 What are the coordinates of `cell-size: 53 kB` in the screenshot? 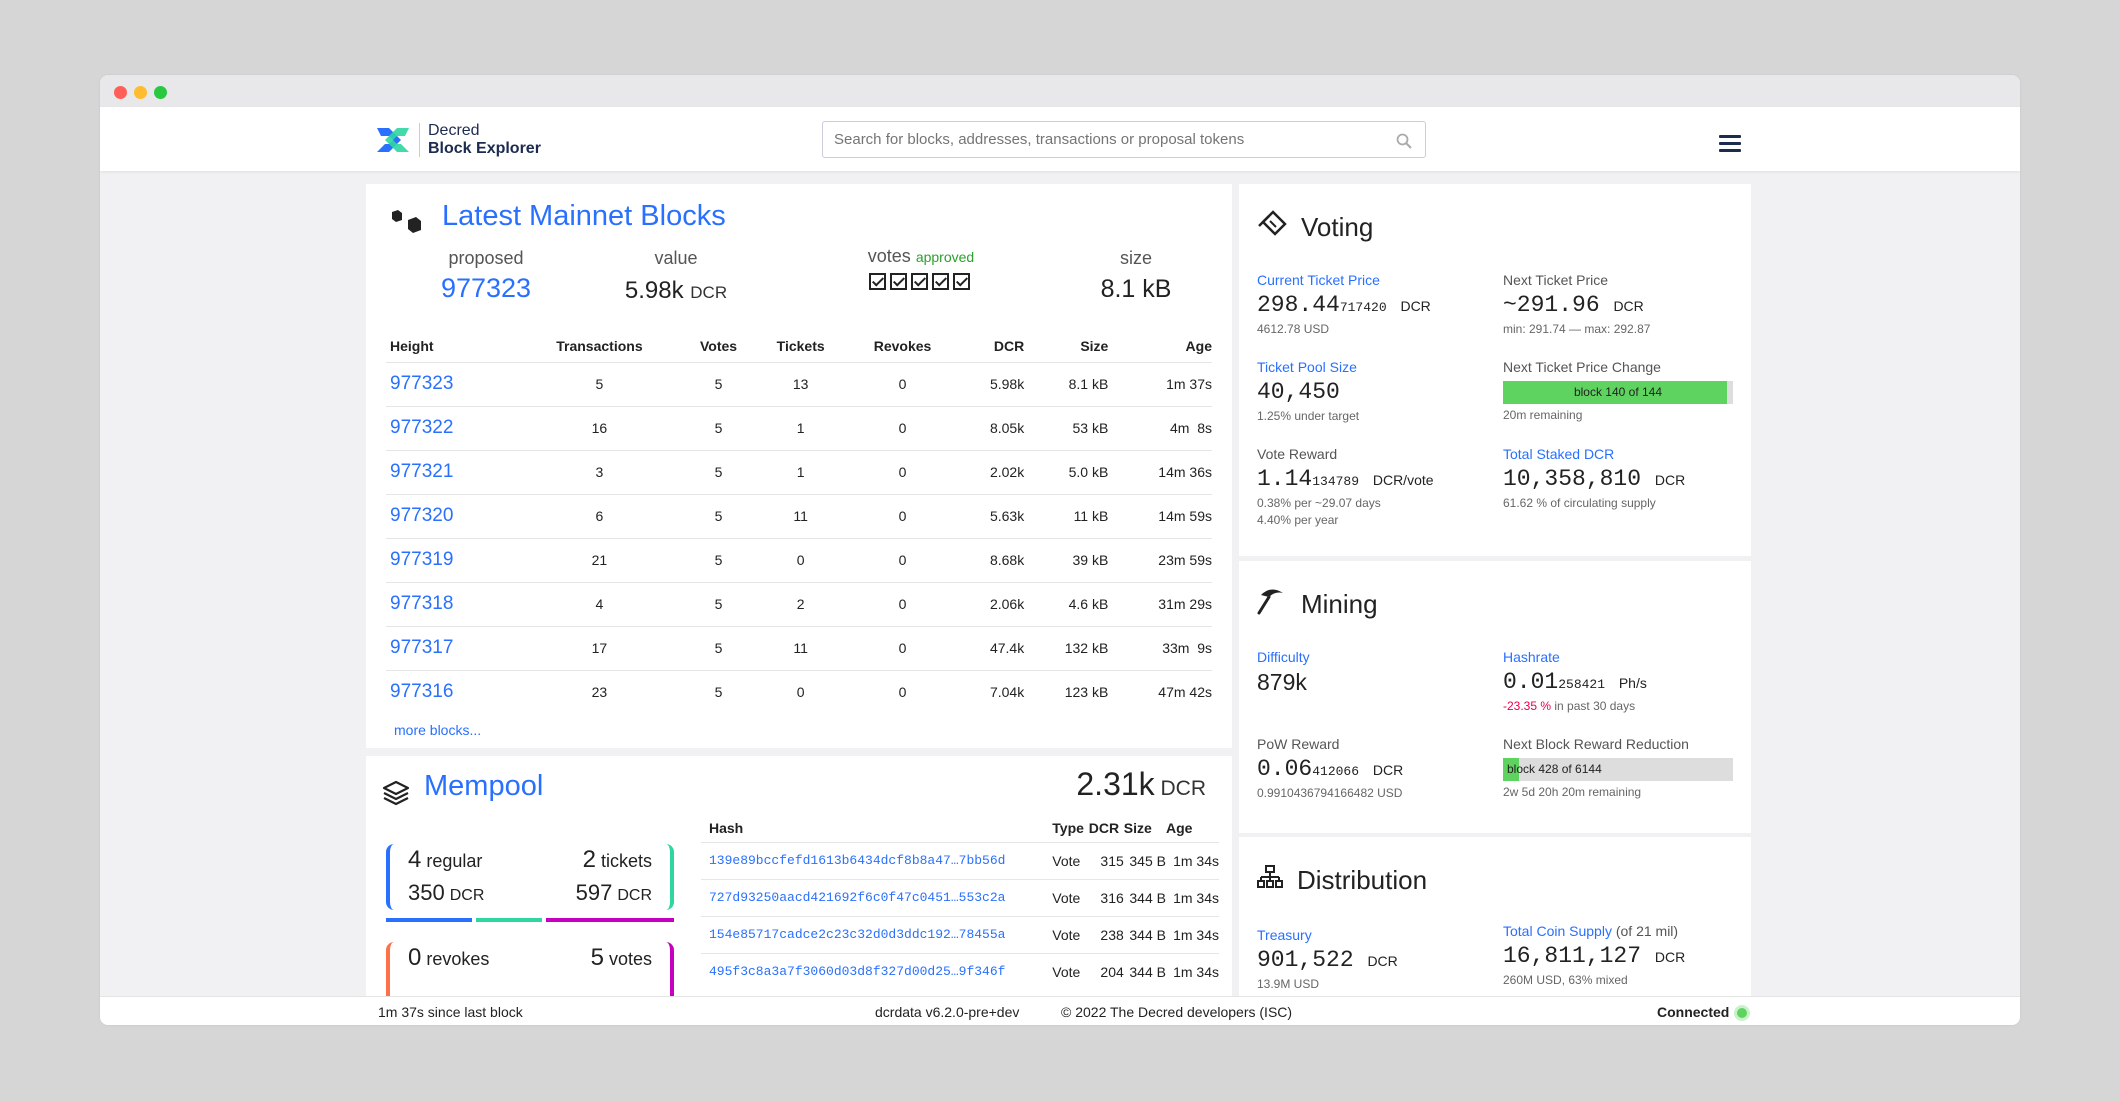 It's located at (1066, 427).